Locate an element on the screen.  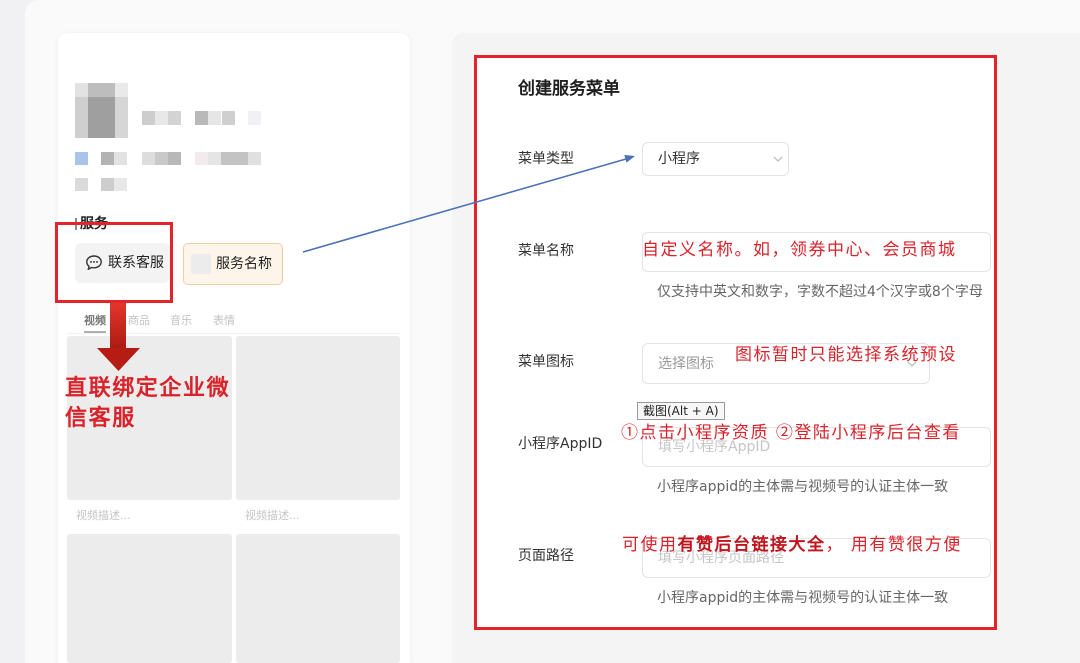
menu-type-select: 小程序 is located at coordinates (715, 159).